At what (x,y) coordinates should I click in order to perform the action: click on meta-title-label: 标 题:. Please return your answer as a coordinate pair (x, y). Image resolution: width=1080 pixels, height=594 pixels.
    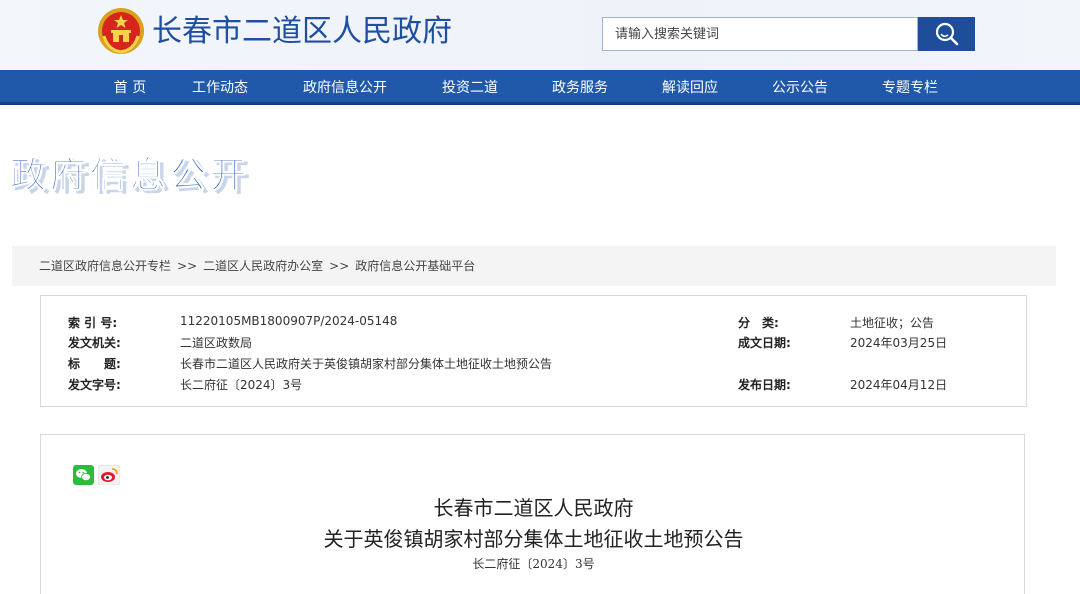
    Looking at the image, I should click on (94, 364).